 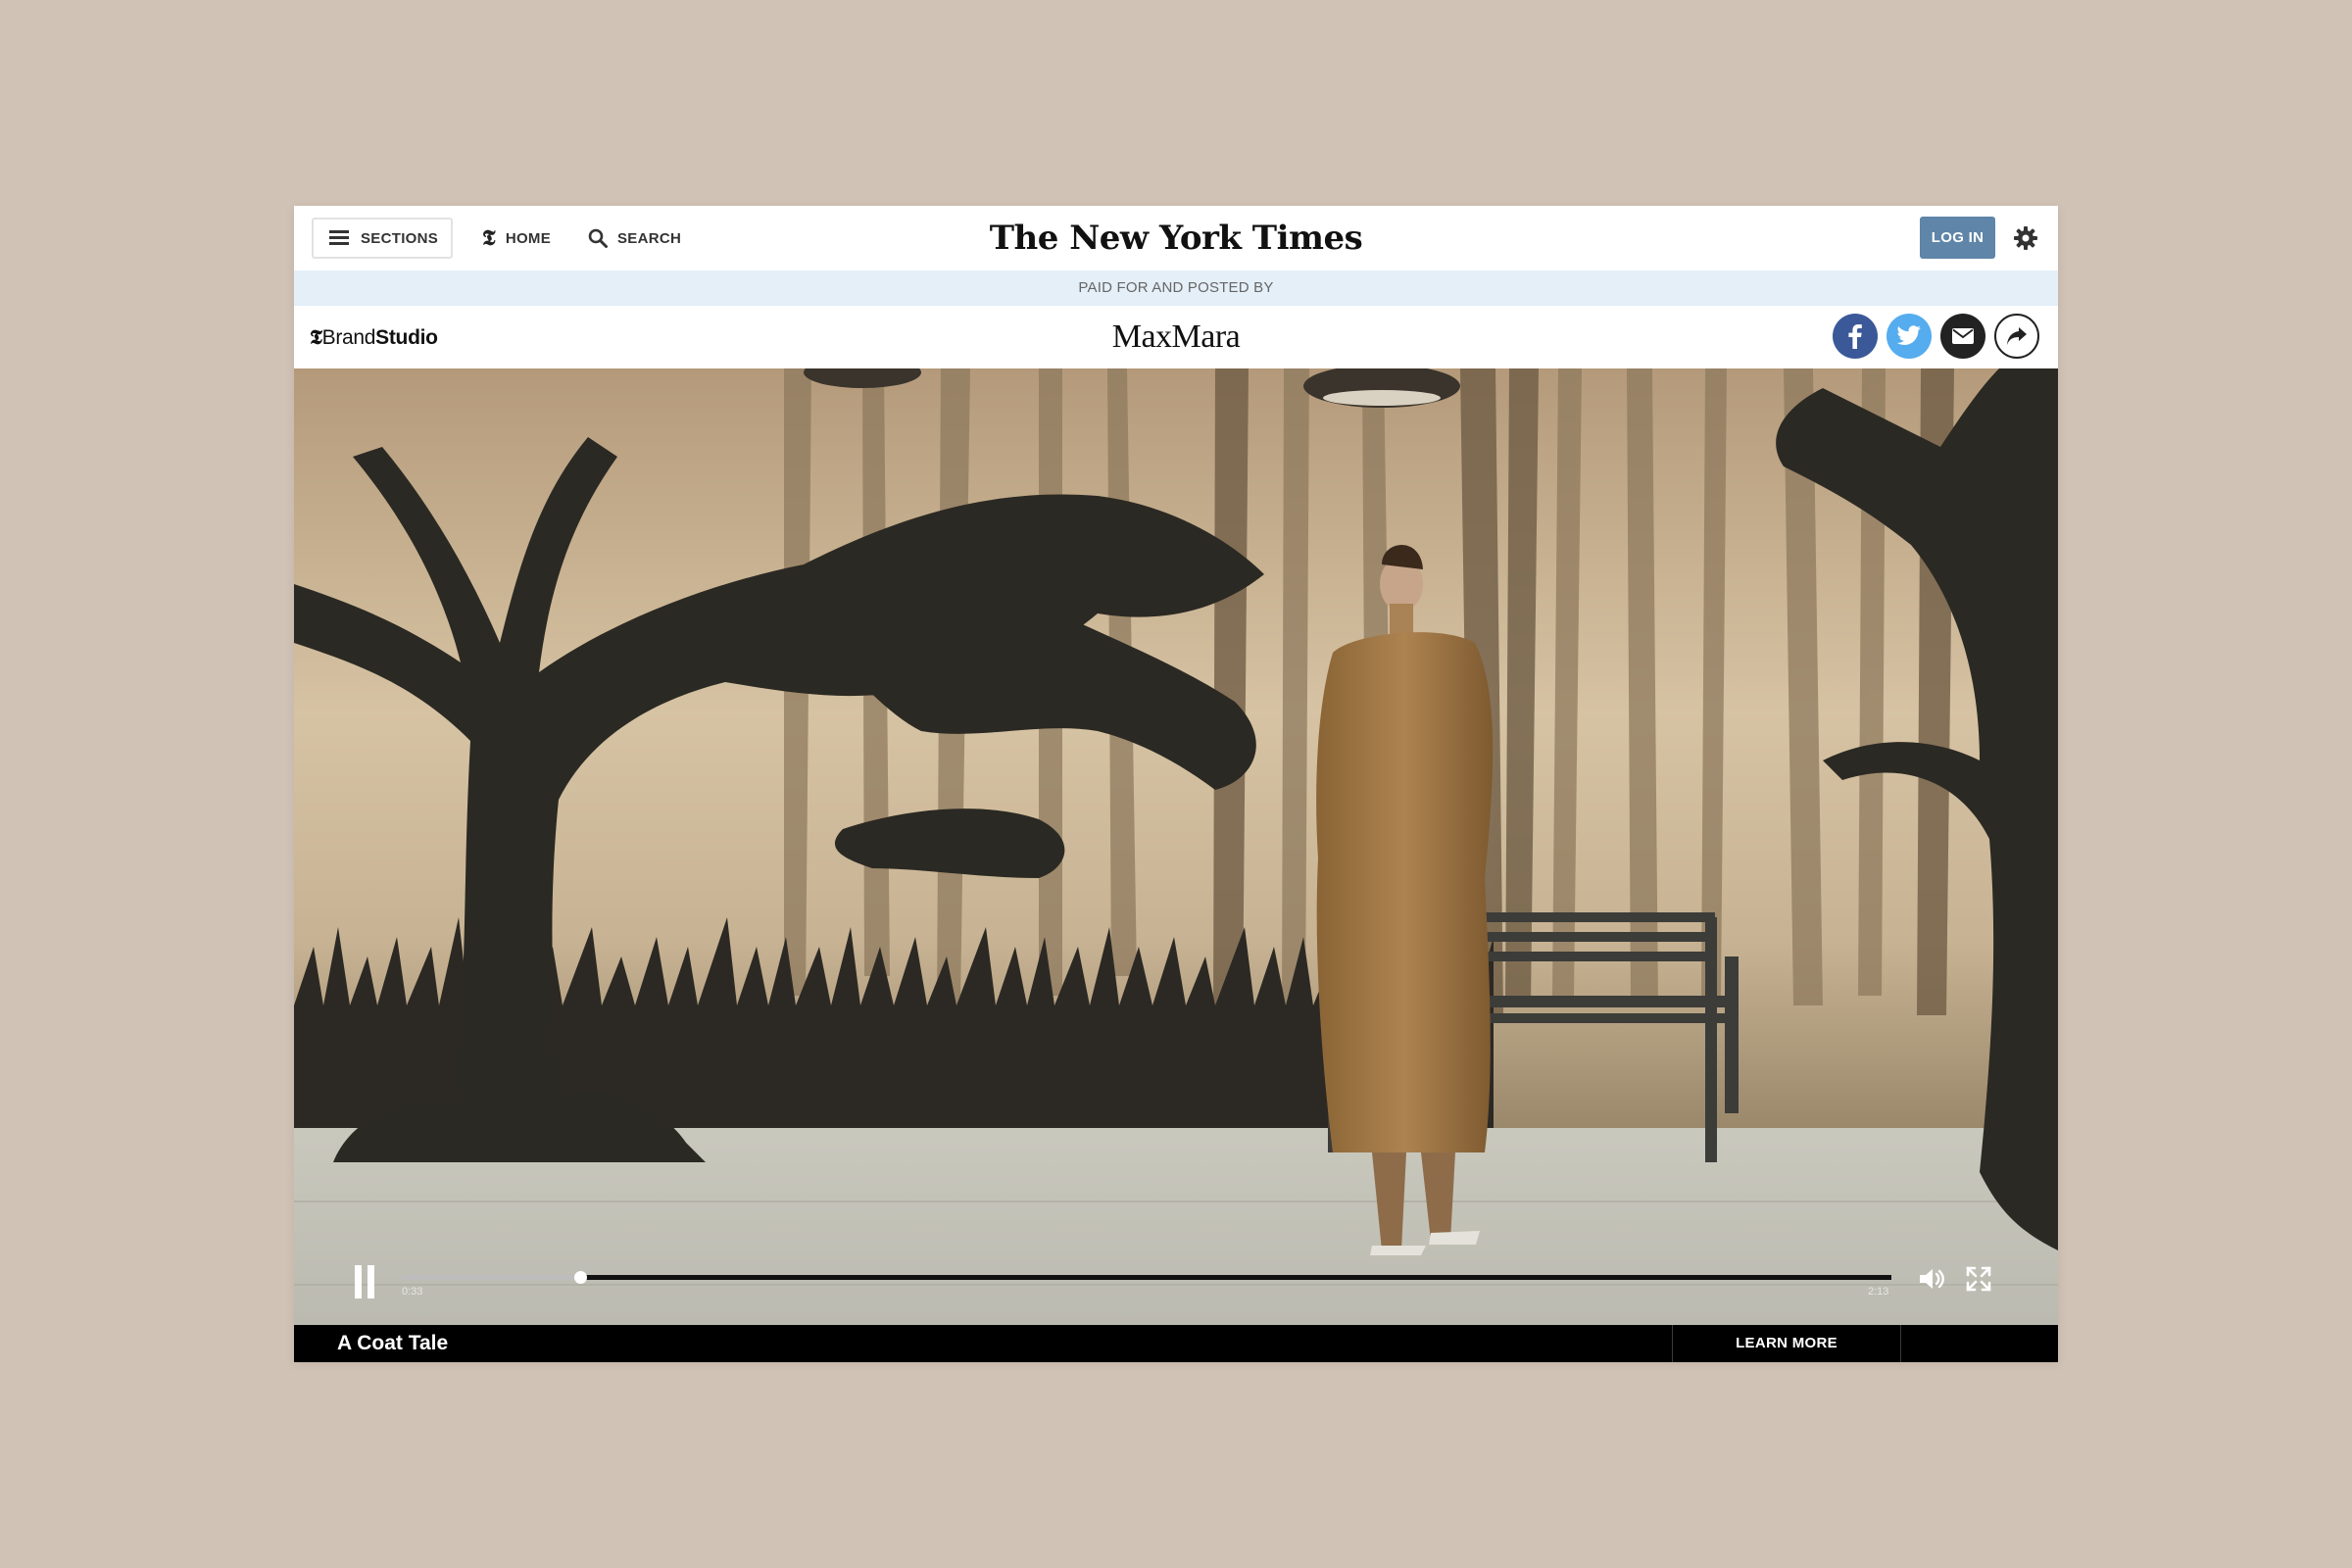 What do you see at coordinates (393, 1343) in the screenshot?
I see `video-title: A Coat Tale` at bounding box center [393, 1343].